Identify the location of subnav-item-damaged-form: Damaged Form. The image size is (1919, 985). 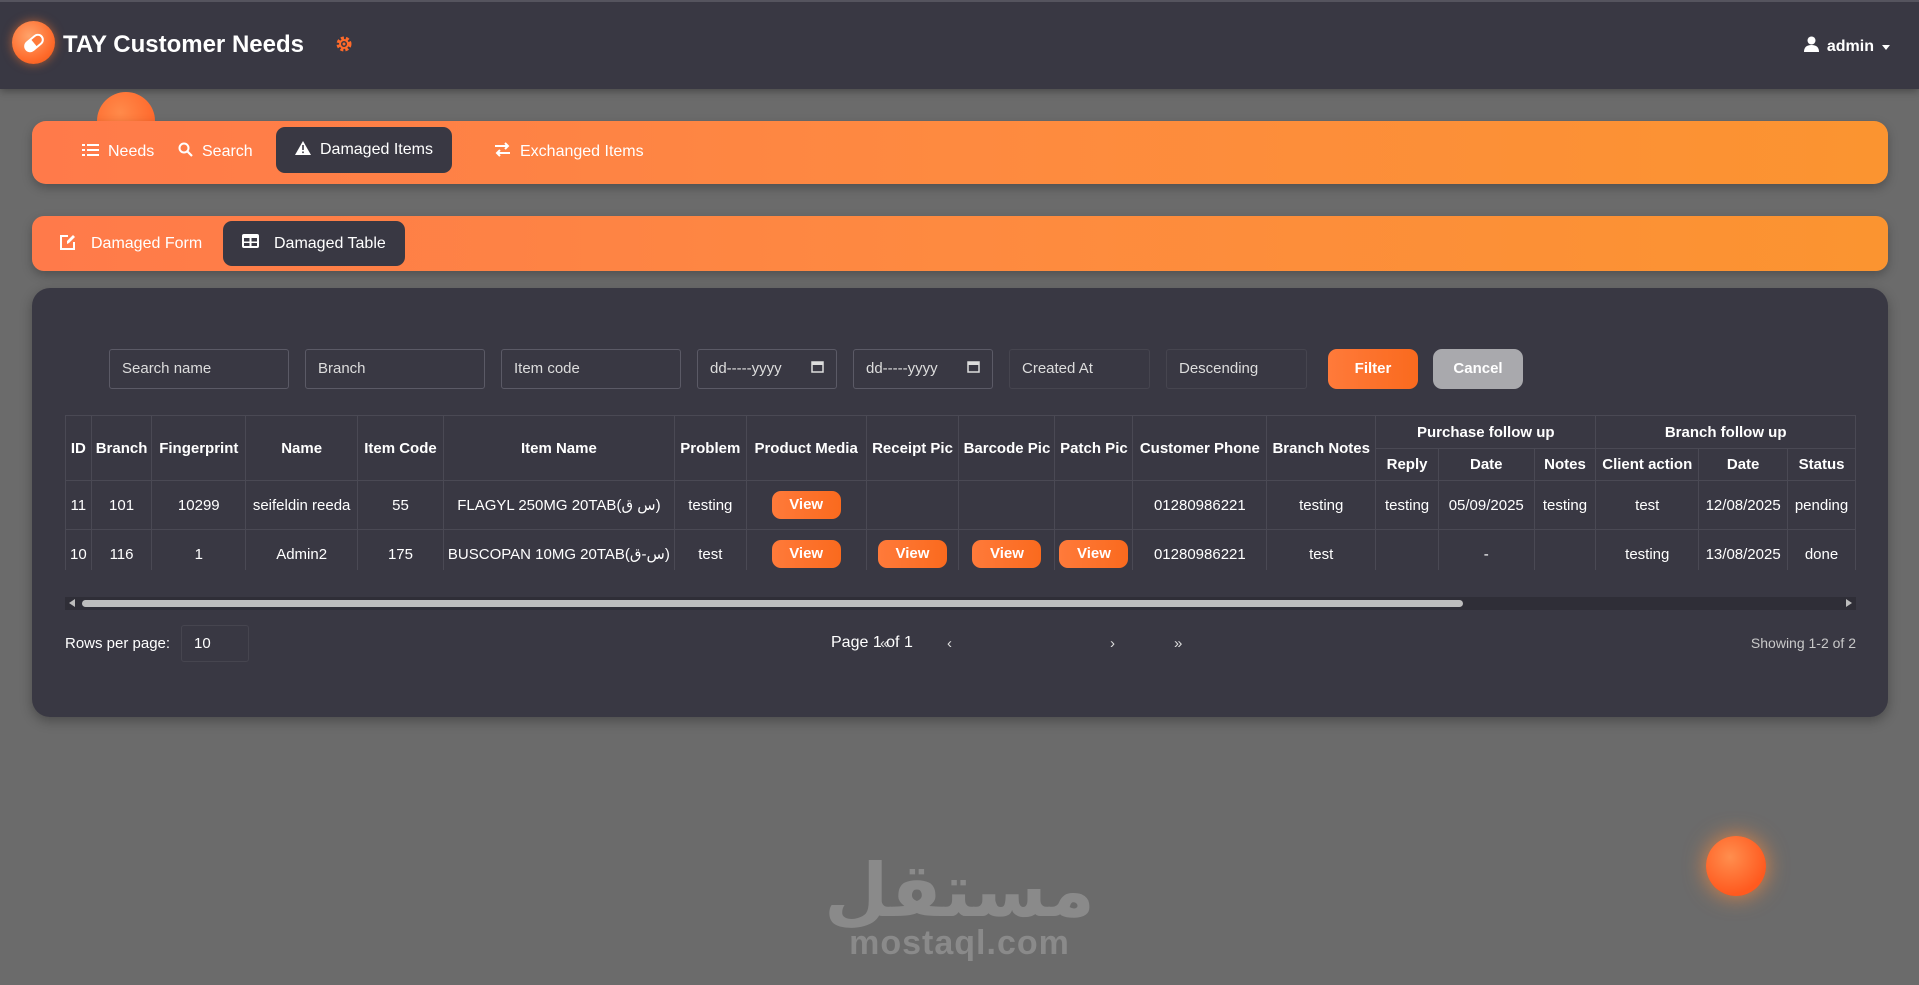
(130, 244).